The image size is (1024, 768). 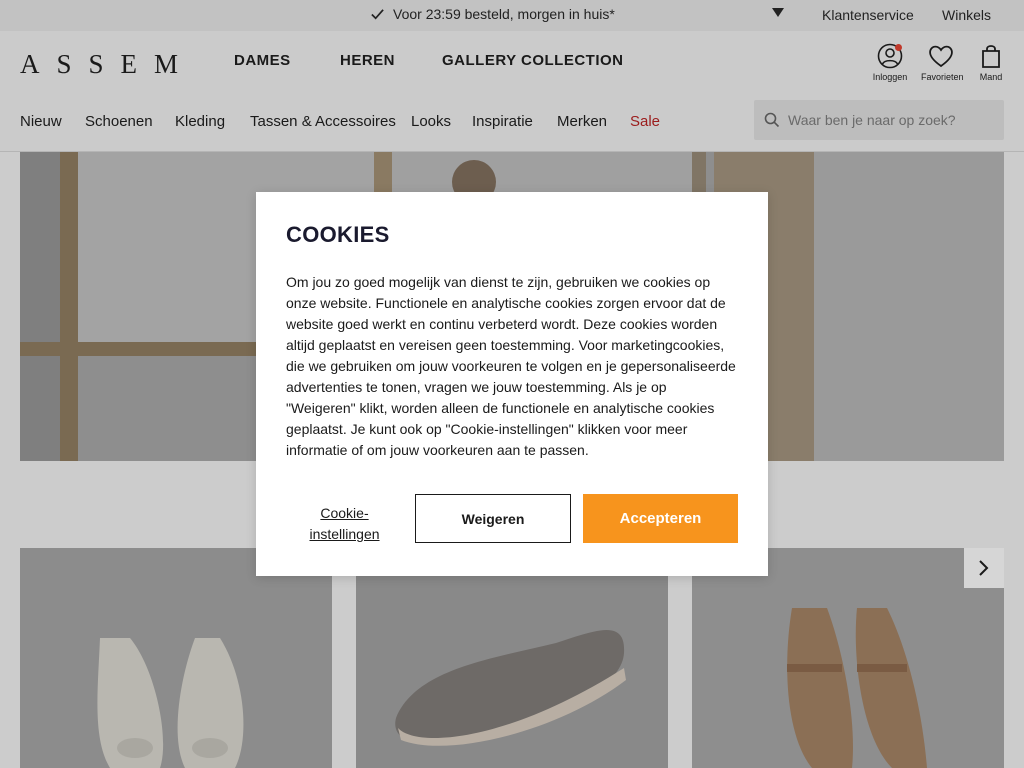 I want to click on nav-schoenen: Schoenen, so click(x=119, y=121).